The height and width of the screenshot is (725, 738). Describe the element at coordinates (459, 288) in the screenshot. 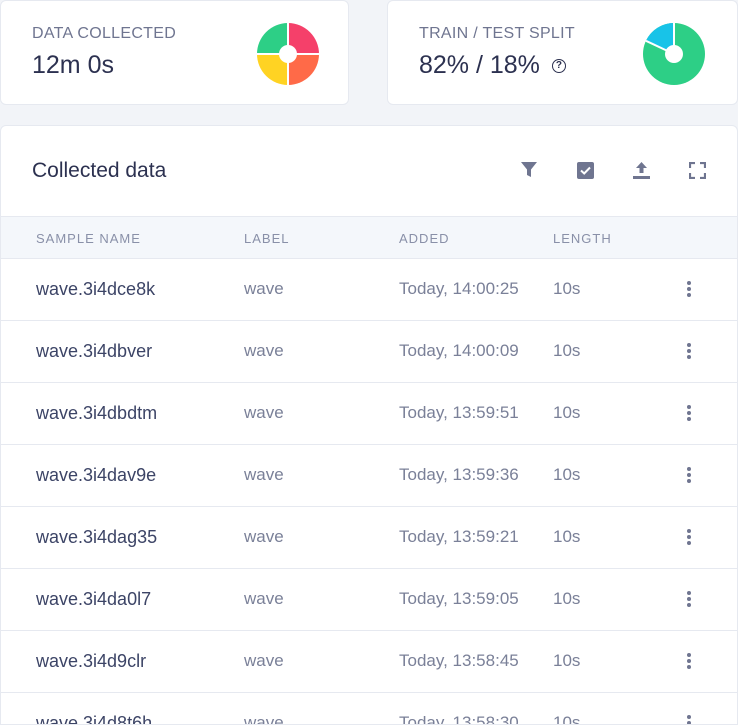

I see `sample-added: Today, 14:00:25` at that location.